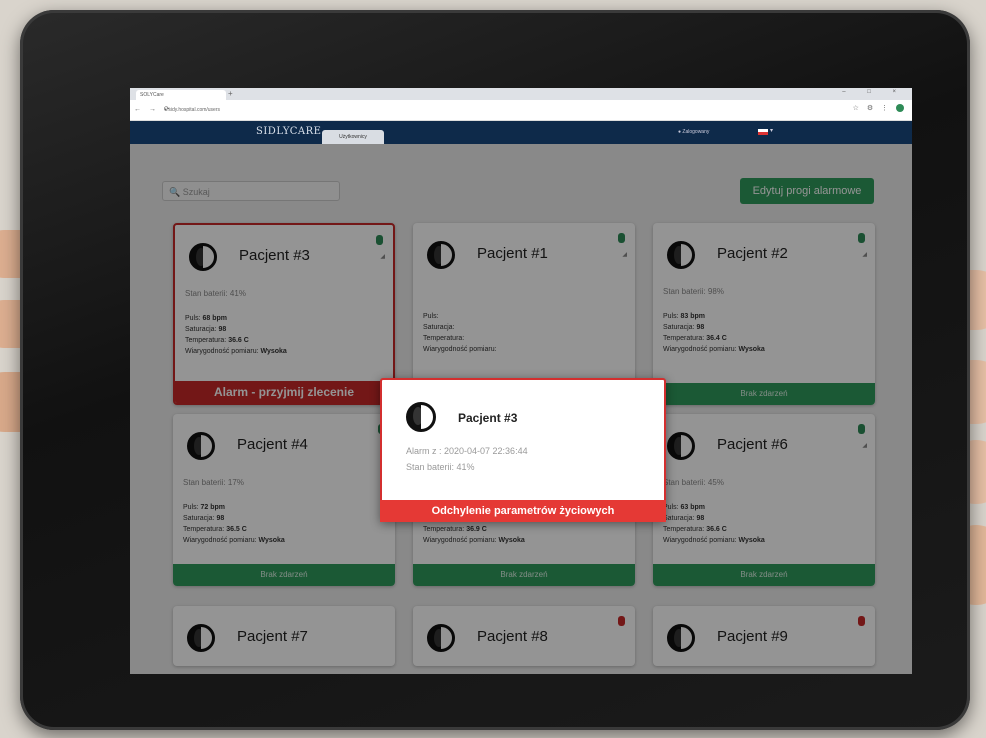 This screenshot has height=738, width=986. Describe the element at coordinates (289, 131) in the screenshot. I see `app-logo: SIDLYCARE` at that location.